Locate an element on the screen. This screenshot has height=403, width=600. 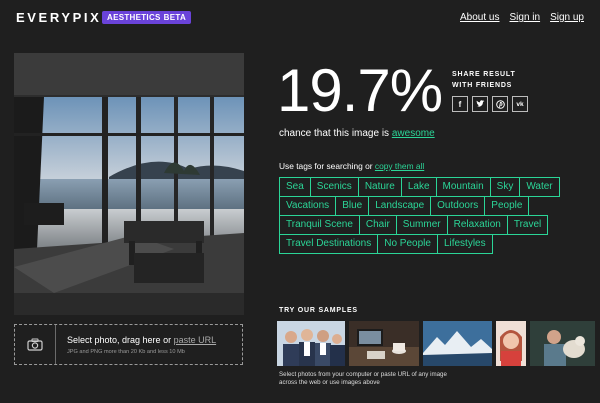
tag-vacations: Vacations is located at coordinates (308, 206).